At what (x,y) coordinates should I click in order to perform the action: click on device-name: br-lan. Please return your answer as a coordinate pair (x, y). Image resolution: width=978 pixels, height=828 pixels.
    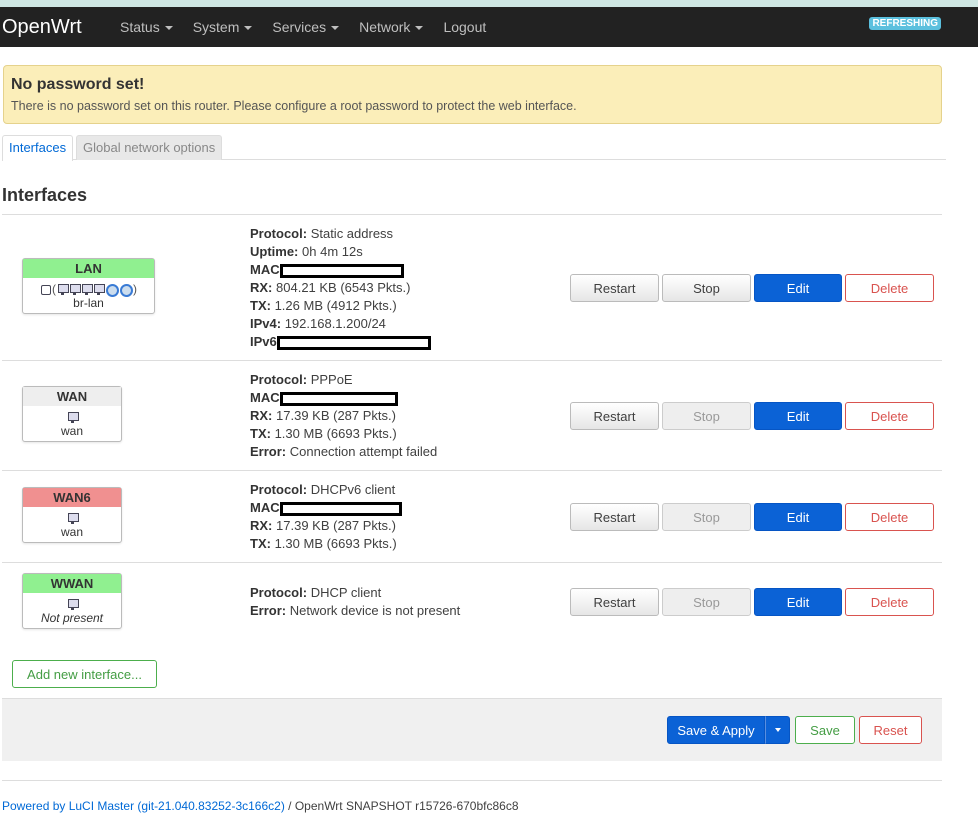
    Looking at the image, I should click on (88, 303).